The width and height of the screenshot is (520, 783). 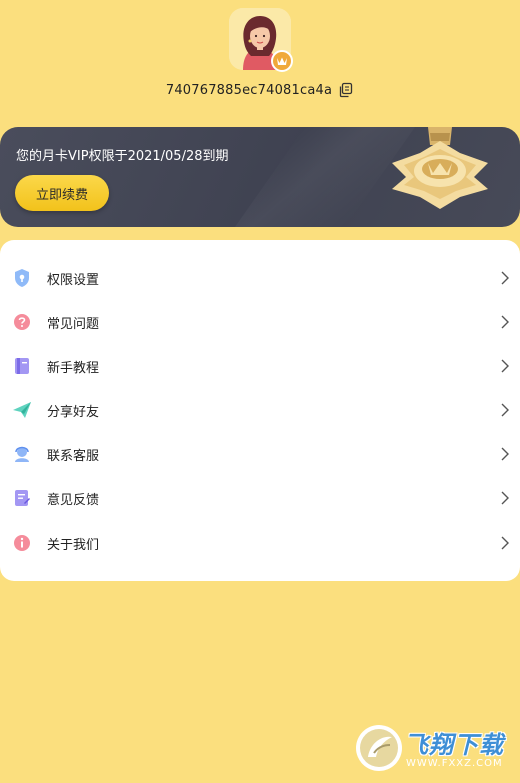 I want to click on vip-crown-badge-icon, so click(x=282, y=61).